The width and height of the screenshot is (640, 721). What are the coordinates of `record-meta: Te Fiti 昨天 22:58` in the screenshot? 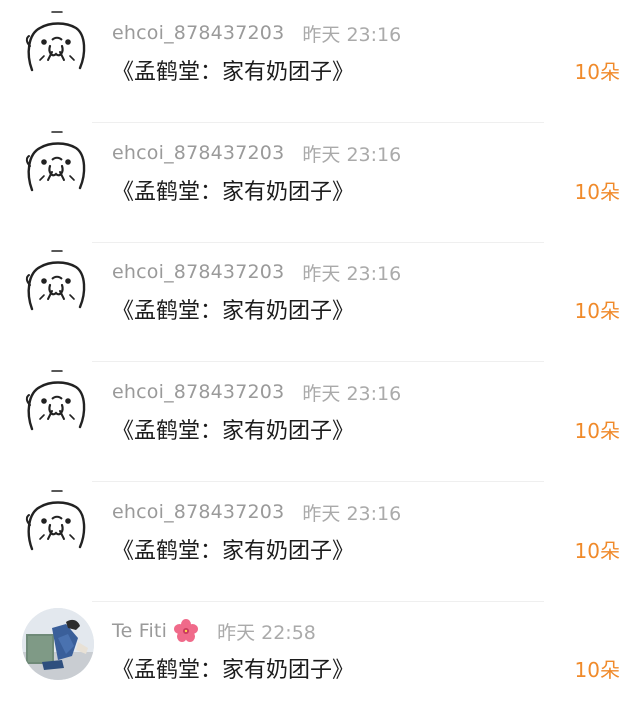 It's located at (214, 631).